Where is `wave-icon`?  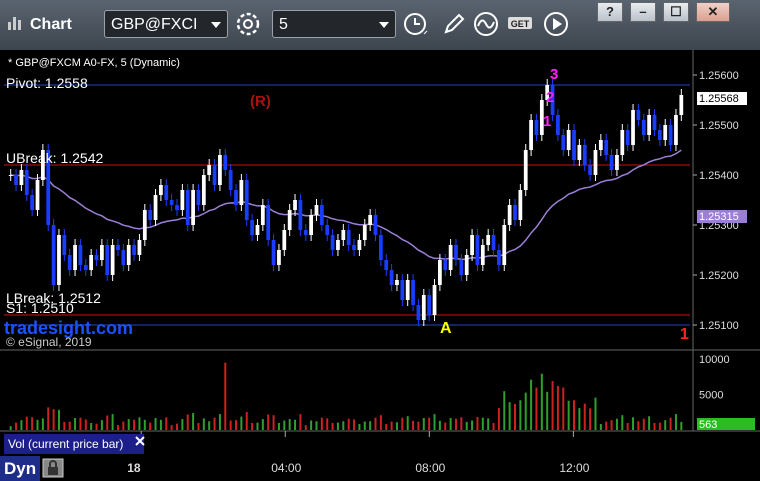 wave-icon is located at coordinates (486, 24).